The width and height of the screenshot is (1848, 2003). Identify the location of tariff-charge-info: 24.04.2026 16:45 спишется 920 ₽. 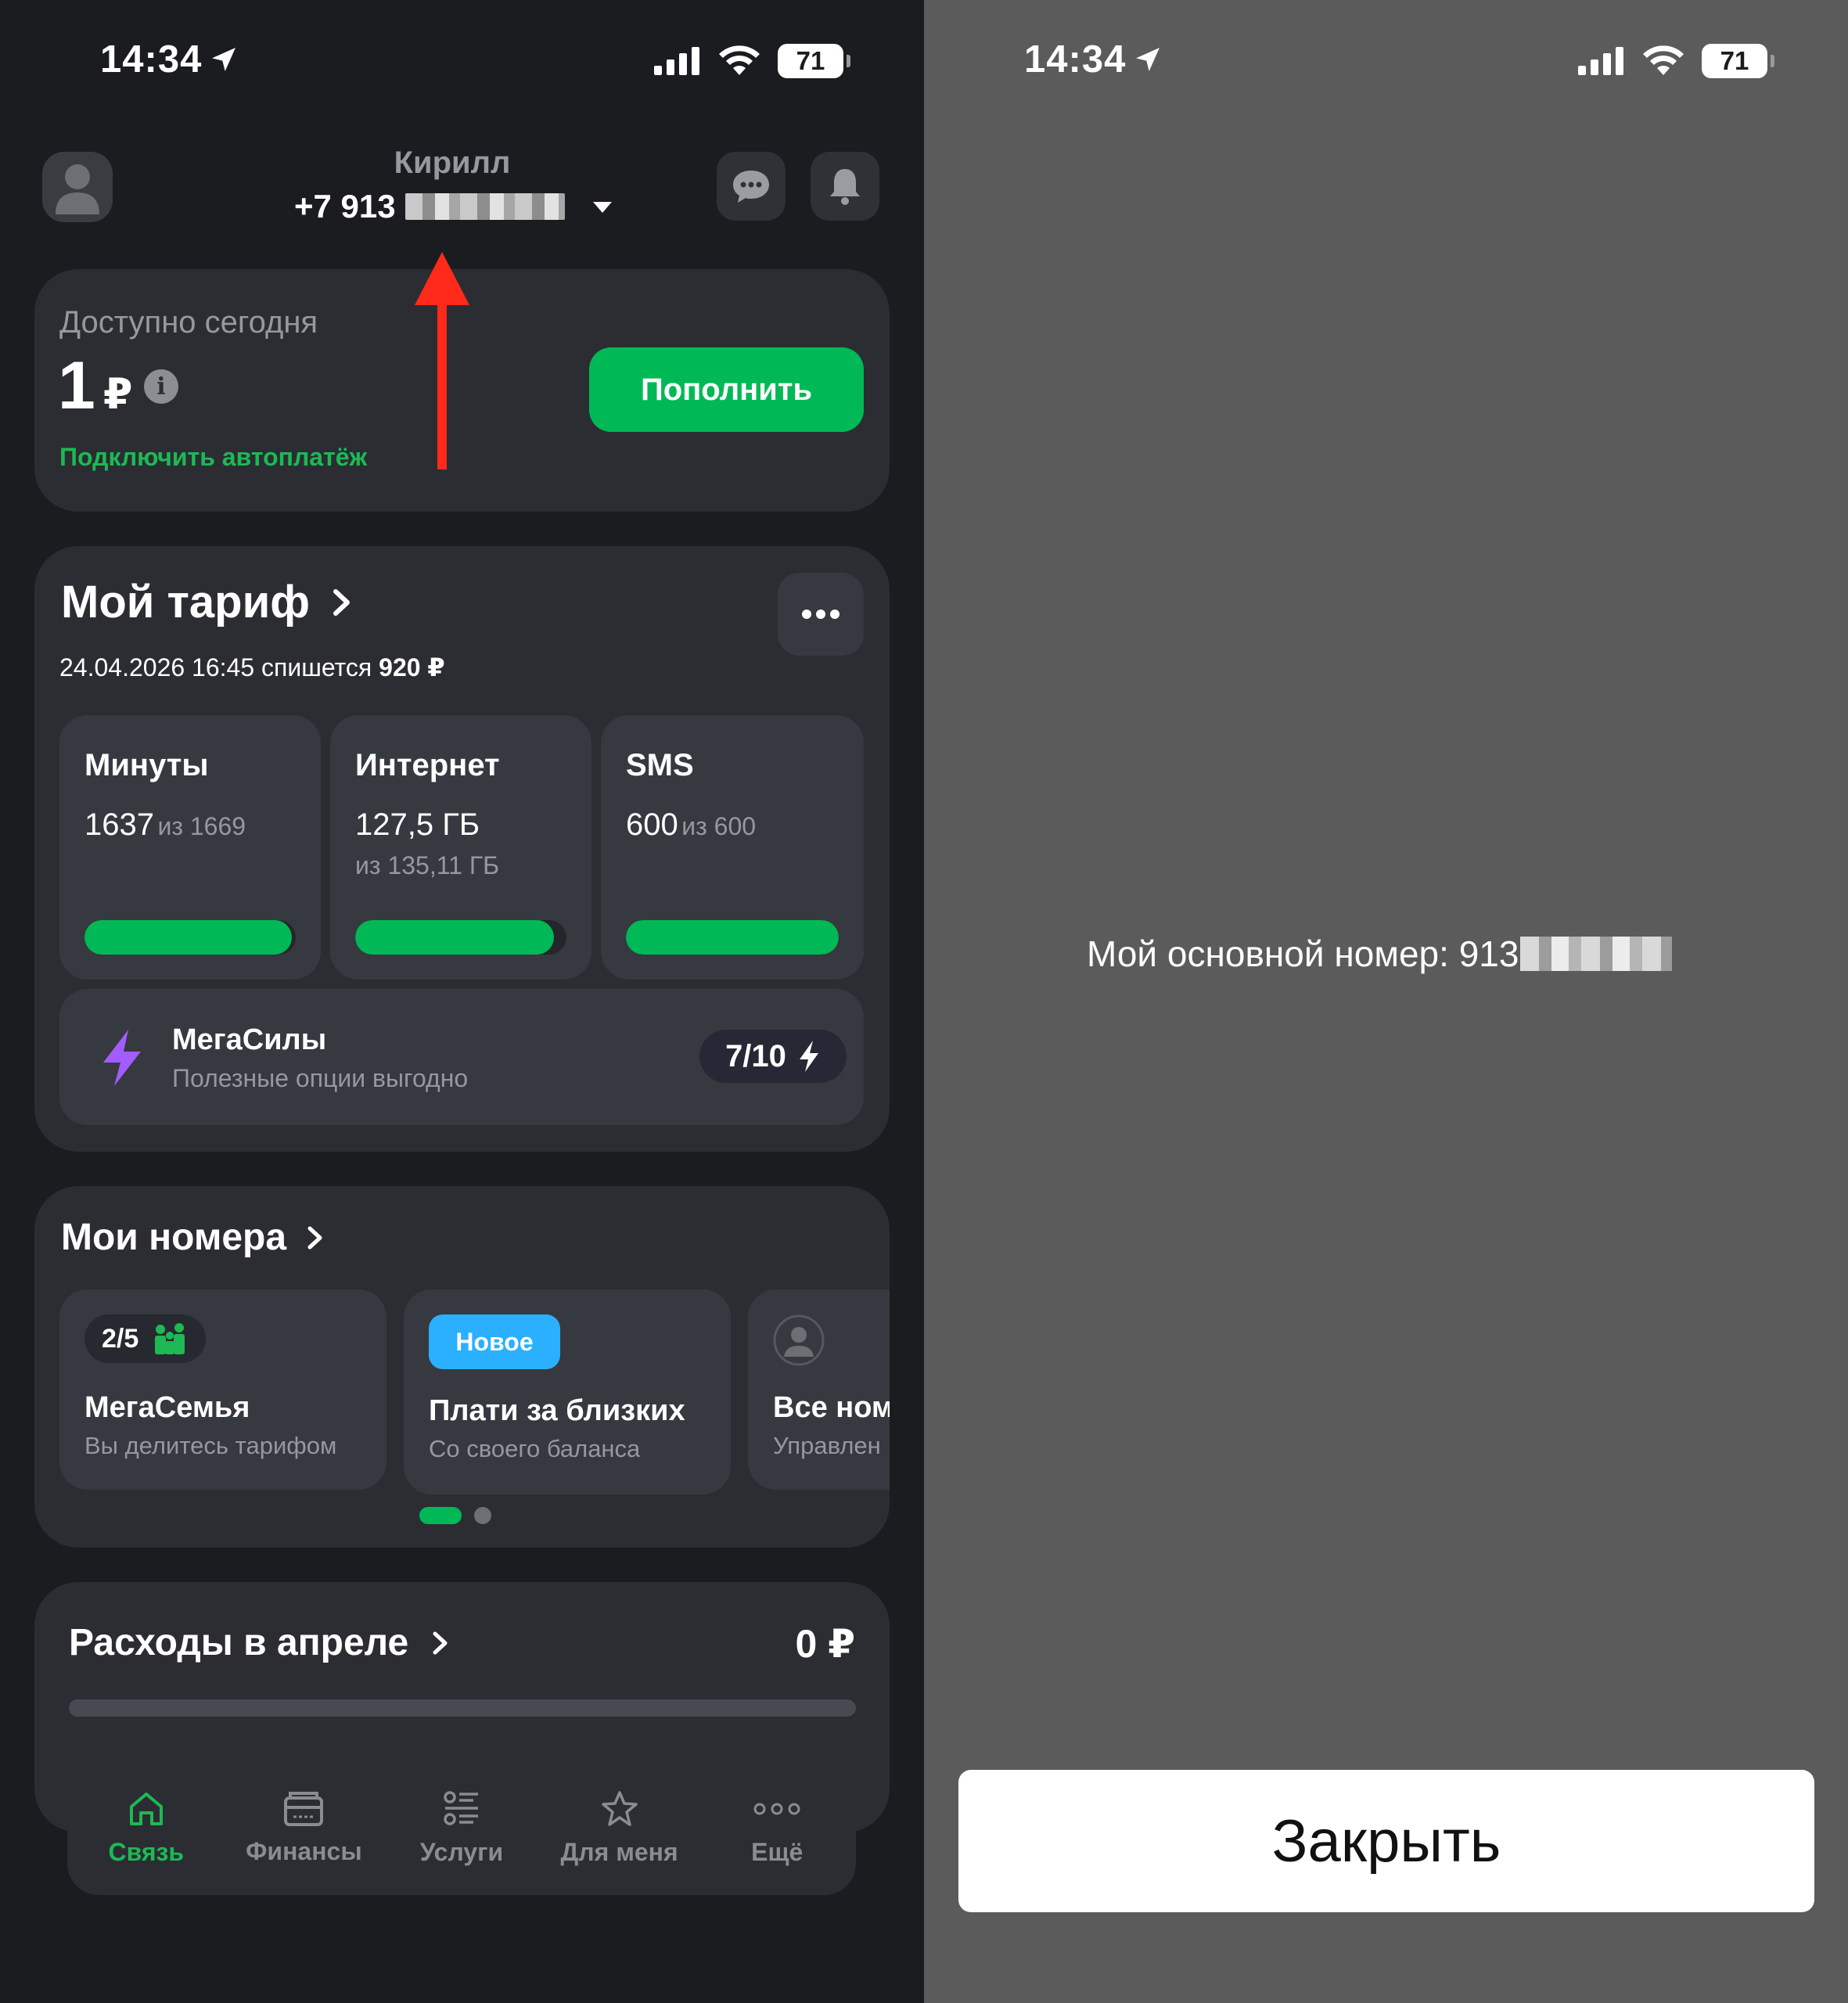
(252, 668).